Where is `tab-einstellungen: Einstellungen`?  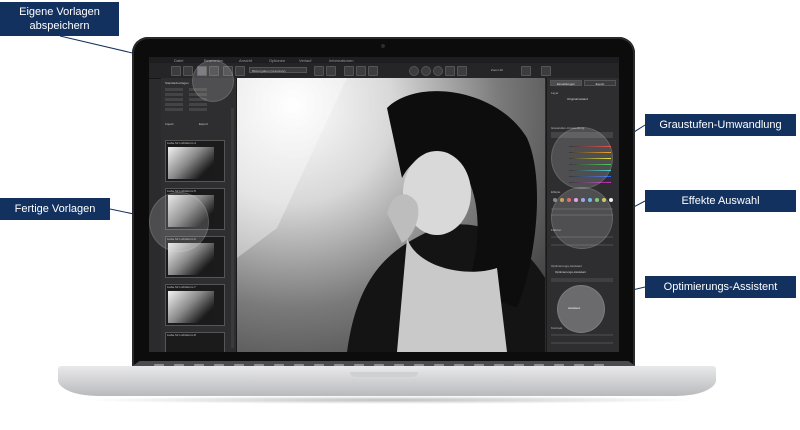 tab-einstellungen: Einstellungen is located at coordinates (566, 83).